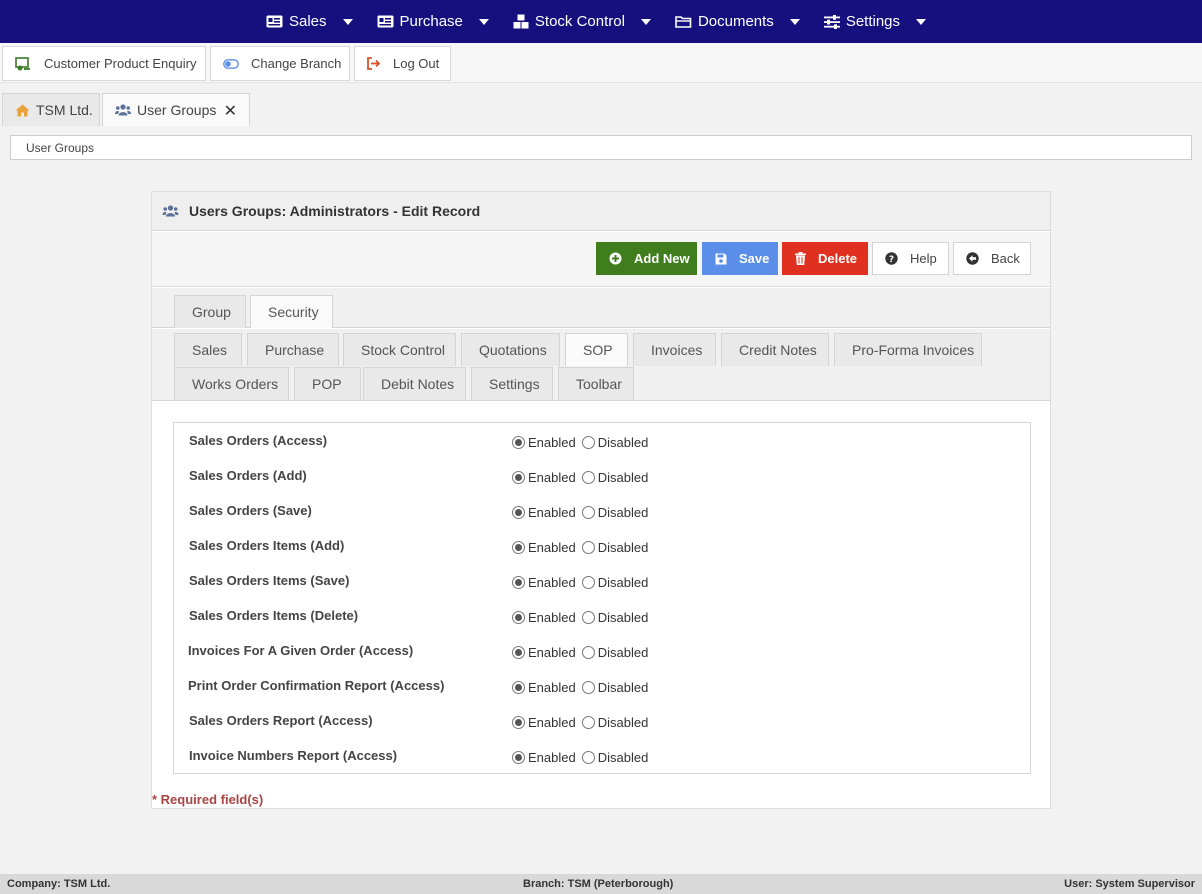 The height and width of the screenshot is (894, 1202). Describe the element at coordinates (674, 349) in the screenshot. I see `tab-invoices: Invoices` at that location.